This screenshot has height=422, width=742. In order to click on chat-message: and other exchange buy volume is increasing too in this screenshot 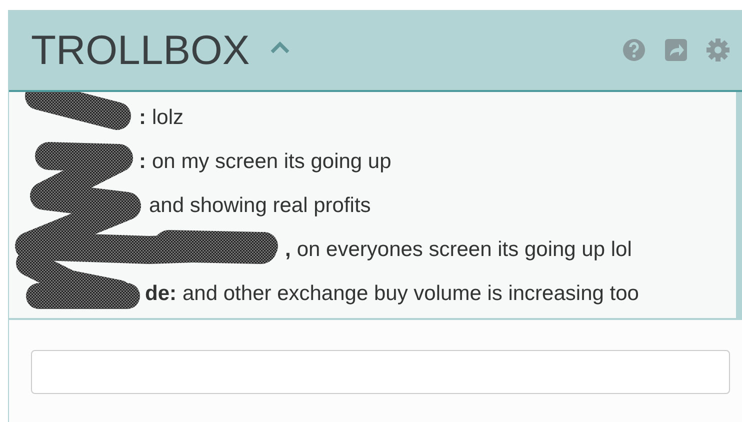, I will do `click(410, 294)`.